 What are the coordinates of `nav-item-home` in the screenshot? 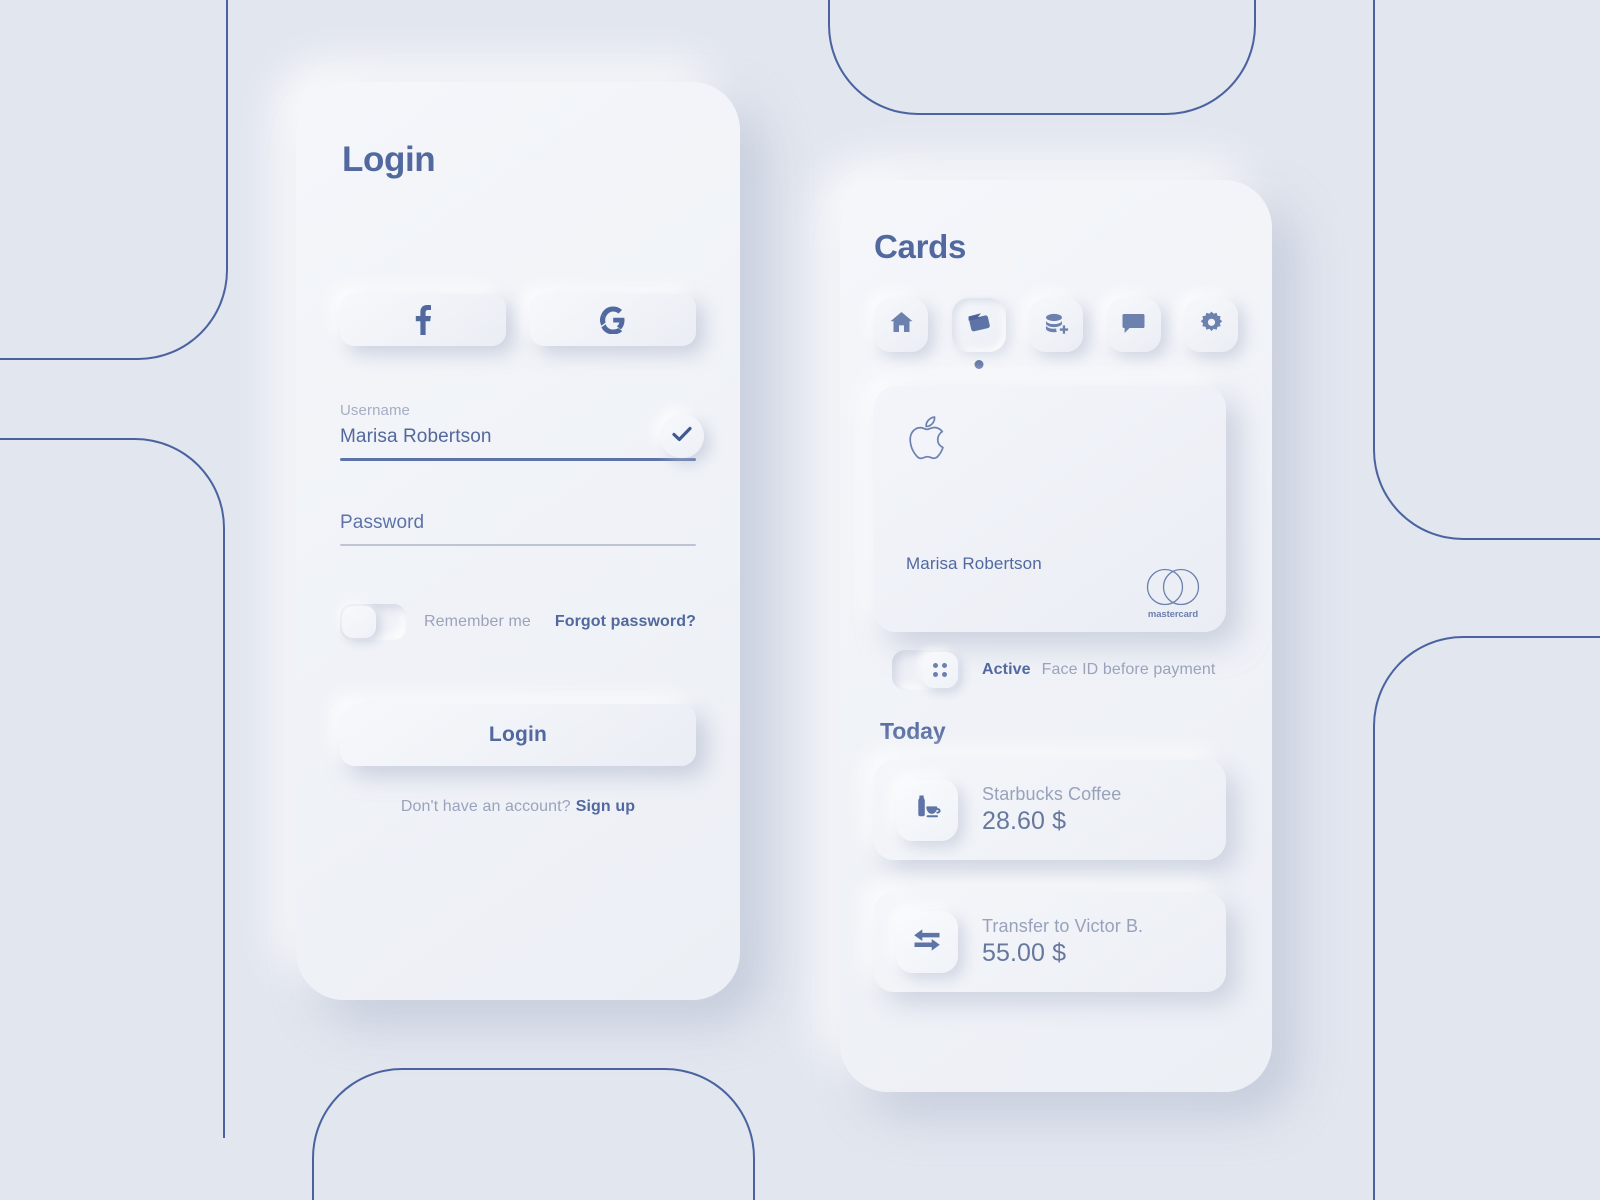 It's located at (901, 325).